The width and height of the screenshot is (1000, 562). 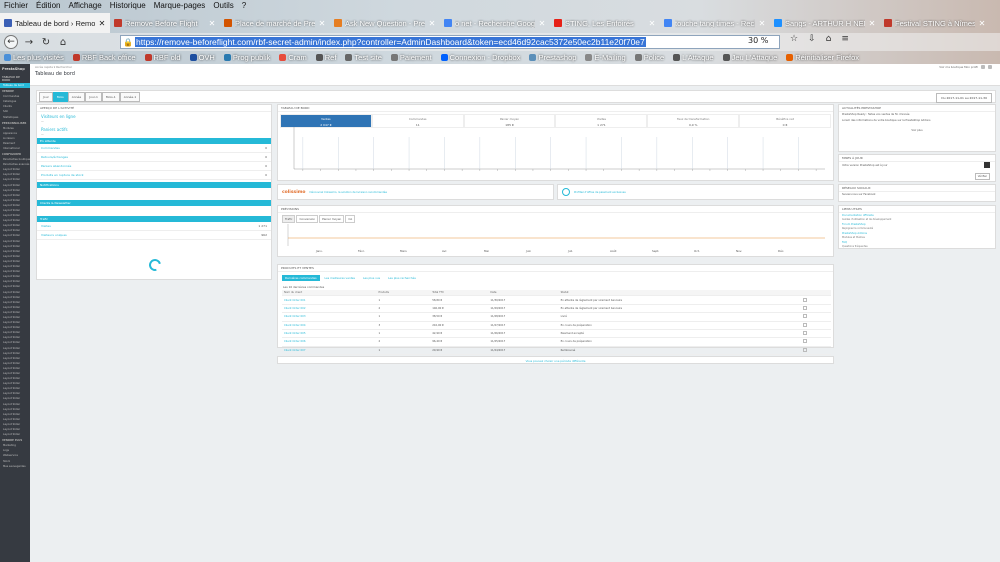 What do you see at coordinates (958, 67) in the screenshot?
I see `header-links: Voir ma boutique Mon profil` at bounding box center [958, 67].